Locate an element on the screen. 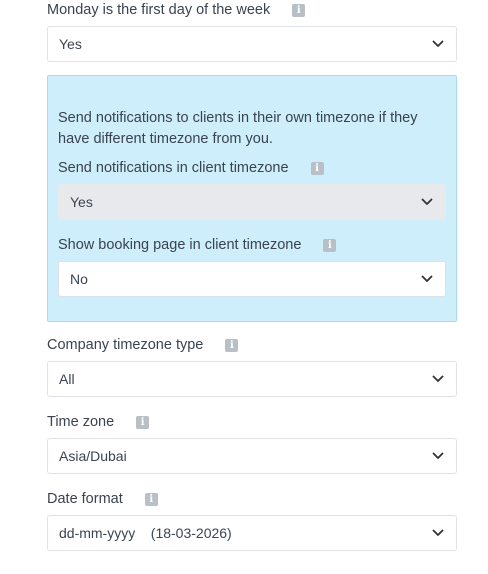 This screenshot has height=574, width=488. first-day-select: Yes is located at coordinates (252, 44).